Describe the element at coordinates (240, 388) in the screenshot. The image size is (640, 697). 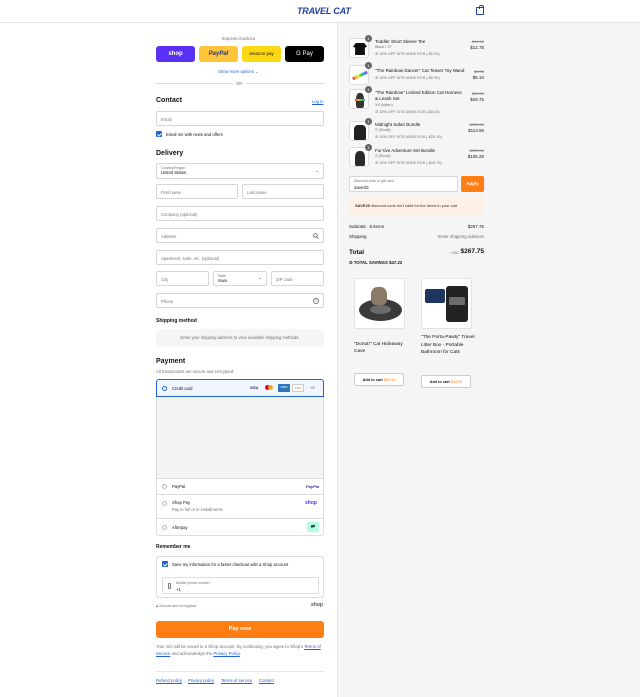
I see `credit-card-option: Credit card VISA AMEX DISC +5` at that location.